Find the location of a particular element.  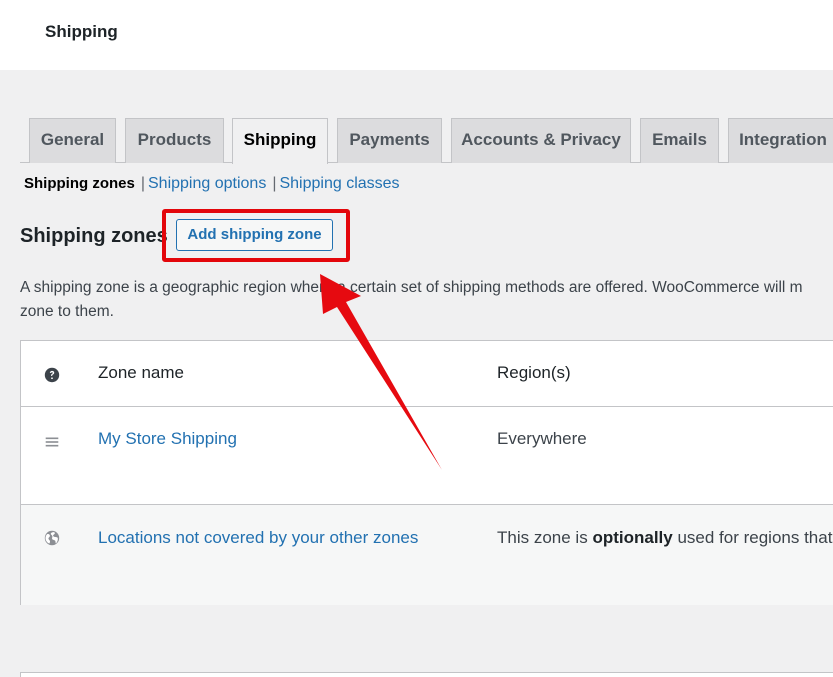

globe-icon is located at coordinates (52, 538).